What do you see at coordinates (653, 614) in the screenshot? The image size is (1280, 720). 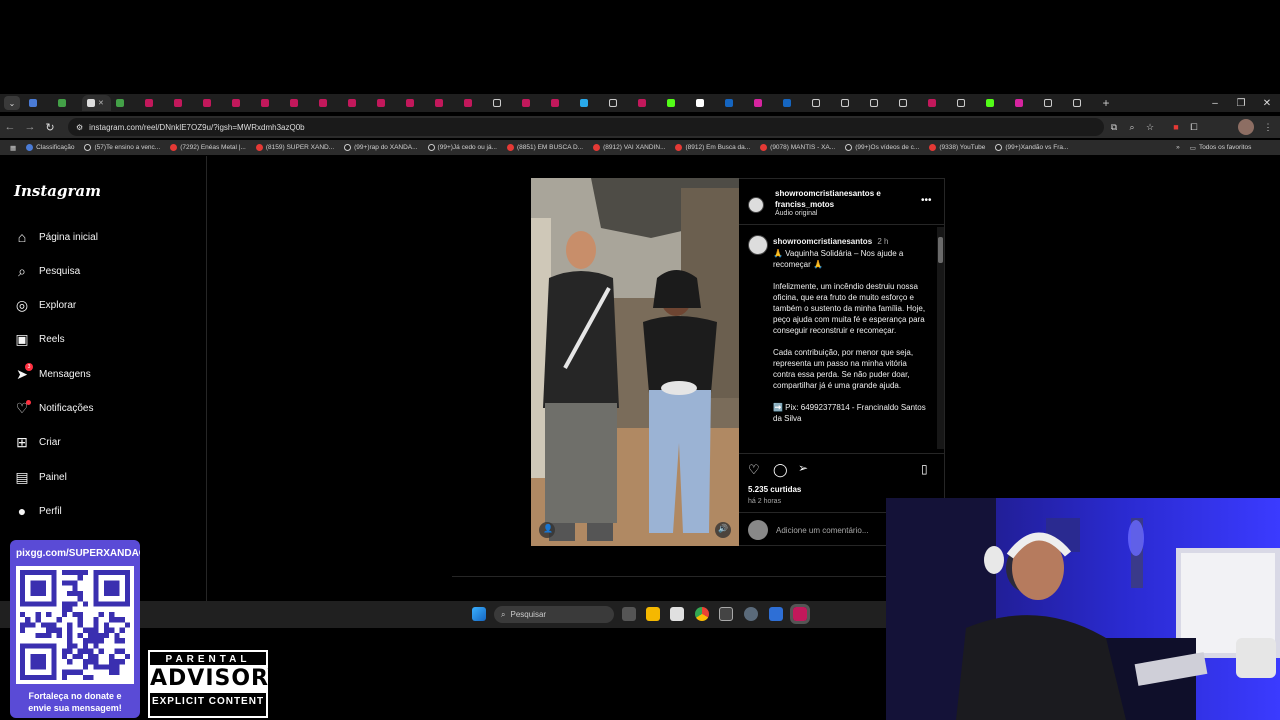 I see `file-explorer-icon` at bounding box center [653, 614].